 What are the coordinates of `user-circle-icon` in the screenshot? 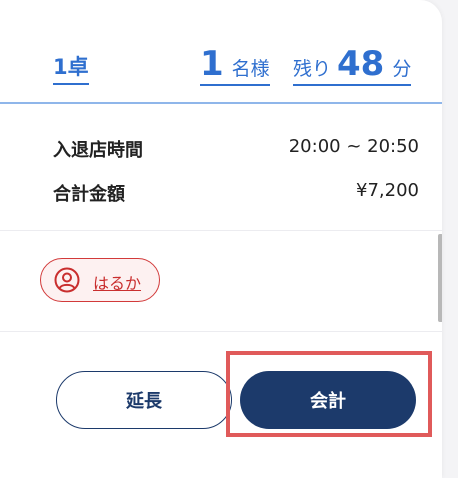 It's located at (67, 280).